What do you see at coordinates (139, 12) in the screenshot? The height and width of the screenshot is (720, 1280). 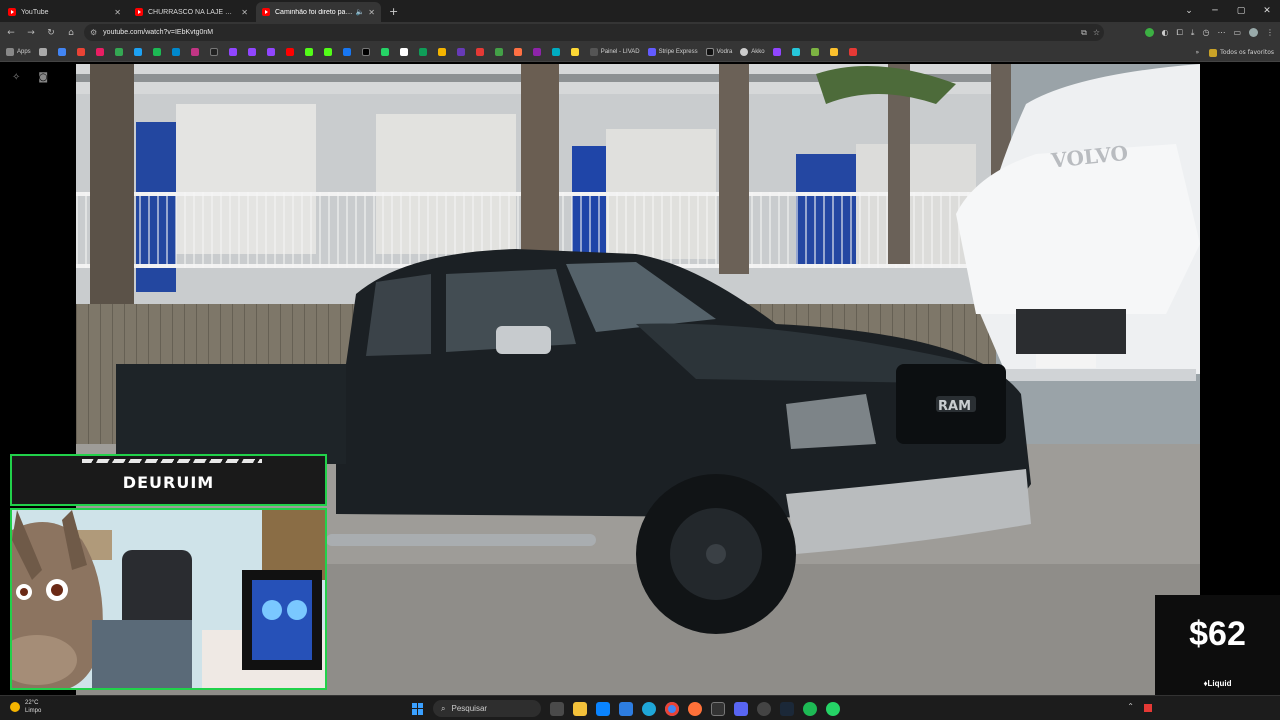 I see `youtube-favicon-icon` at bounding box center [139, 12].